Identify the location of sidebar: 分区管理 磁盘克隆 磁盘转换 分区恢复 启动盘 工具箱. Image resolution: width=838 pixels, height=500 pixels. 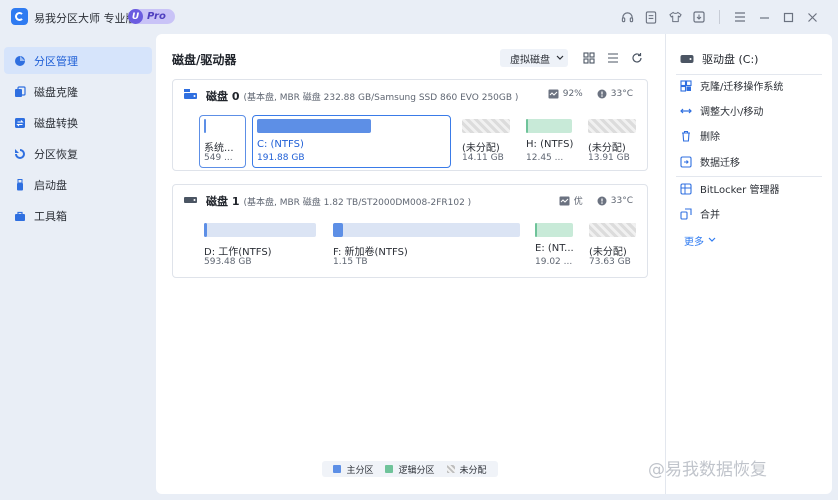
(78, 140).